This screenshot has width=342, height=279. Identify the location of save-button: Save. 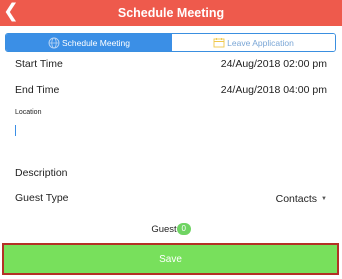
(170, 259).